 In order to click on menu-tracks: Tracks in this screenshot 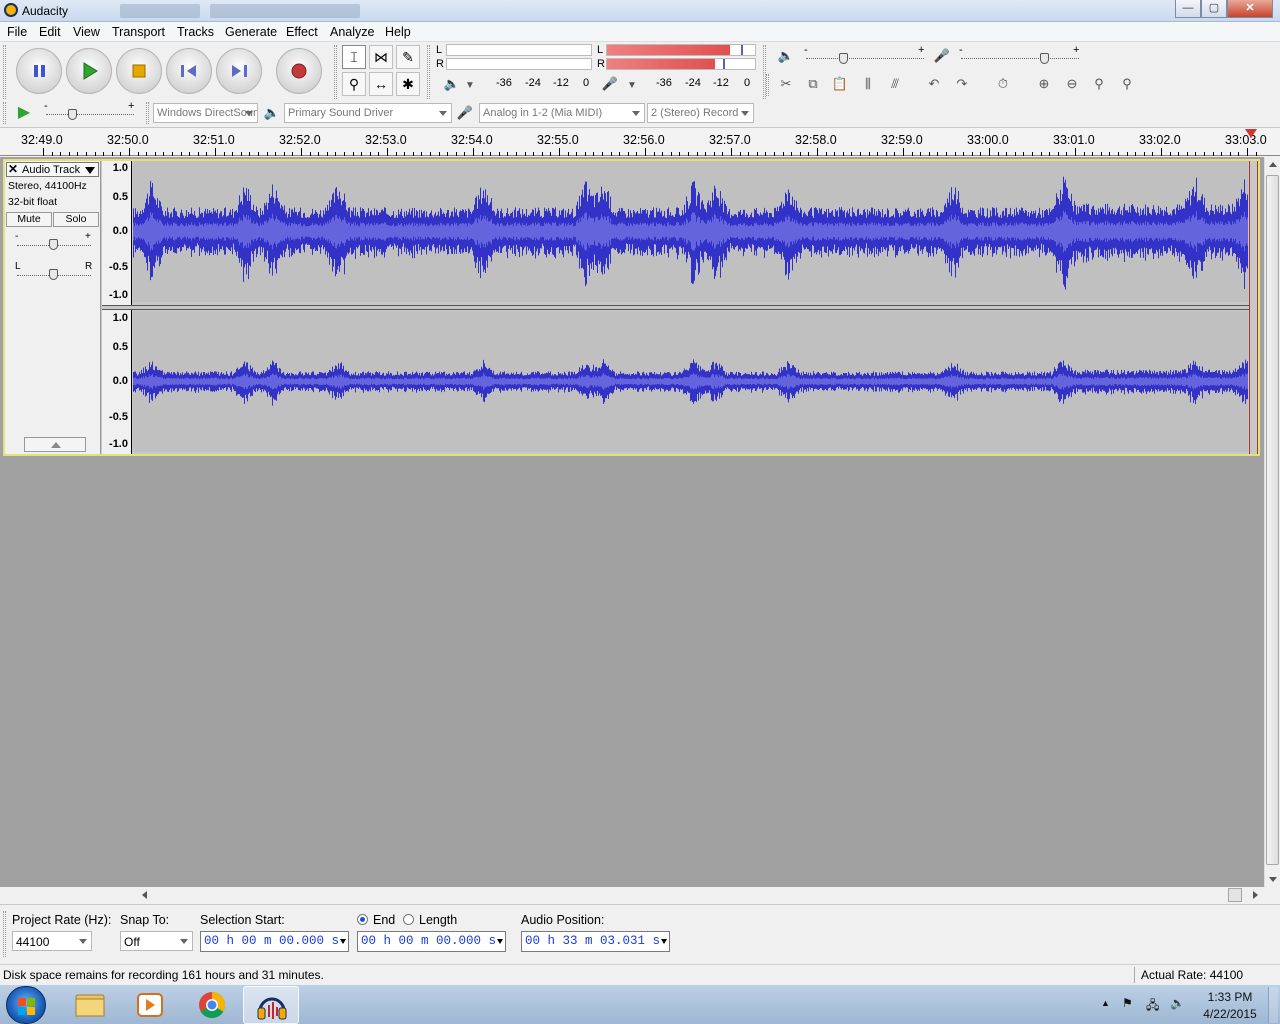, I will do `click(195, 32)`.